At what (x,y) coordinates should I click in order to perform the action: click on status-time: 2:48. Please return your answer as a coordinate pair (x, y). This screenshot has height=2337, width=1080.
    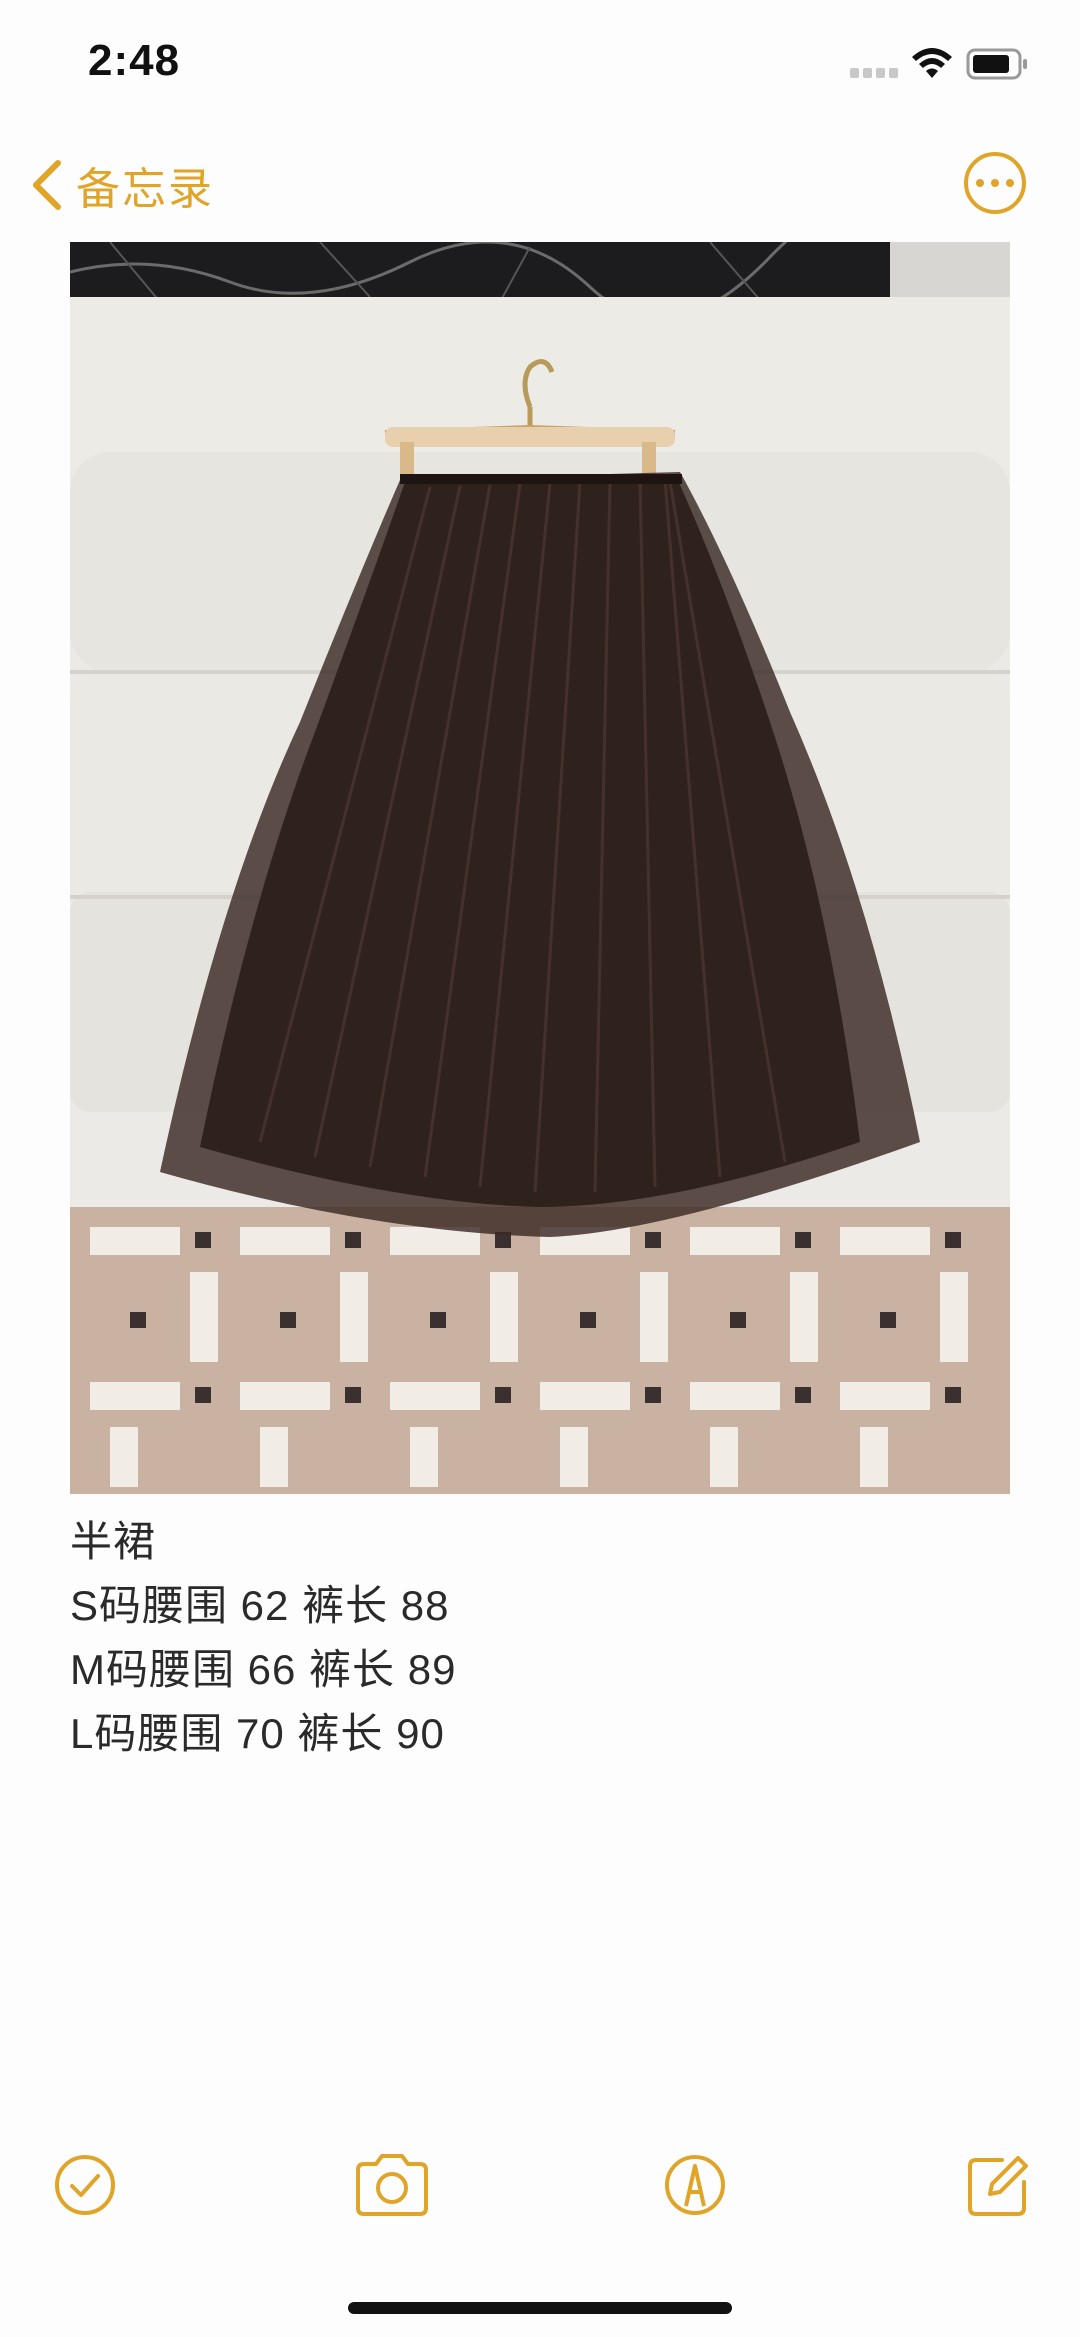
    Looking at the image, I should click on (134, 60).